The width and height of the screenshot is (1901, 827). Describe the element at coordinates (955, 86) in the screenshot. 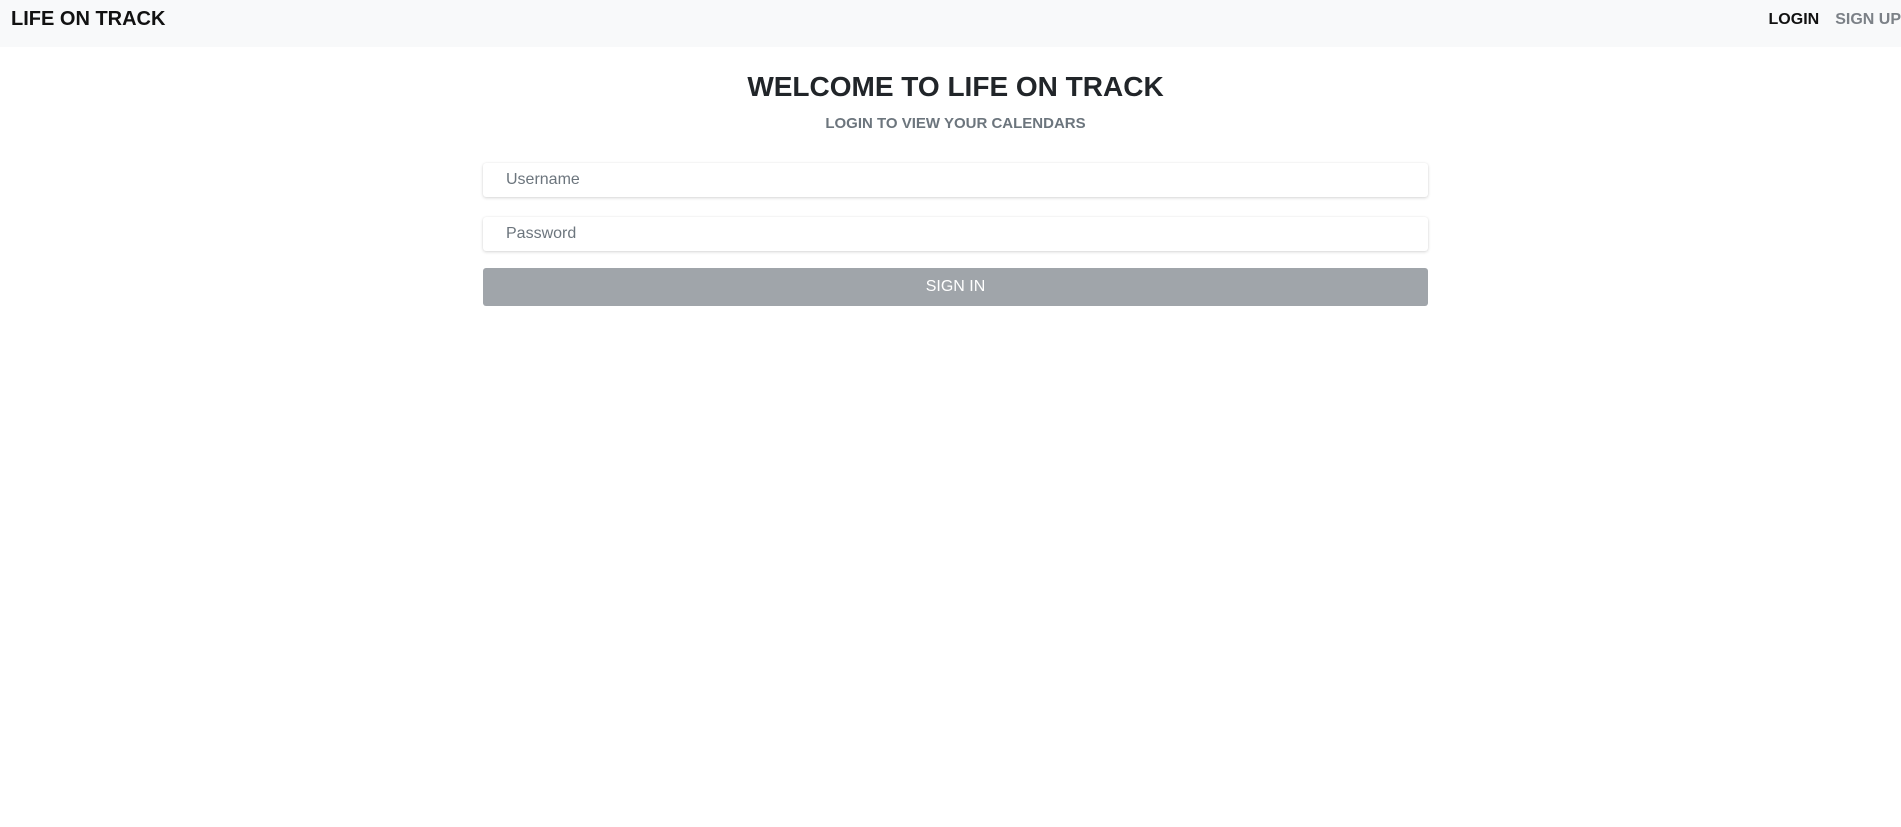

I see `page-title: WELCOME TO LIFE ON TRACK` at that location.